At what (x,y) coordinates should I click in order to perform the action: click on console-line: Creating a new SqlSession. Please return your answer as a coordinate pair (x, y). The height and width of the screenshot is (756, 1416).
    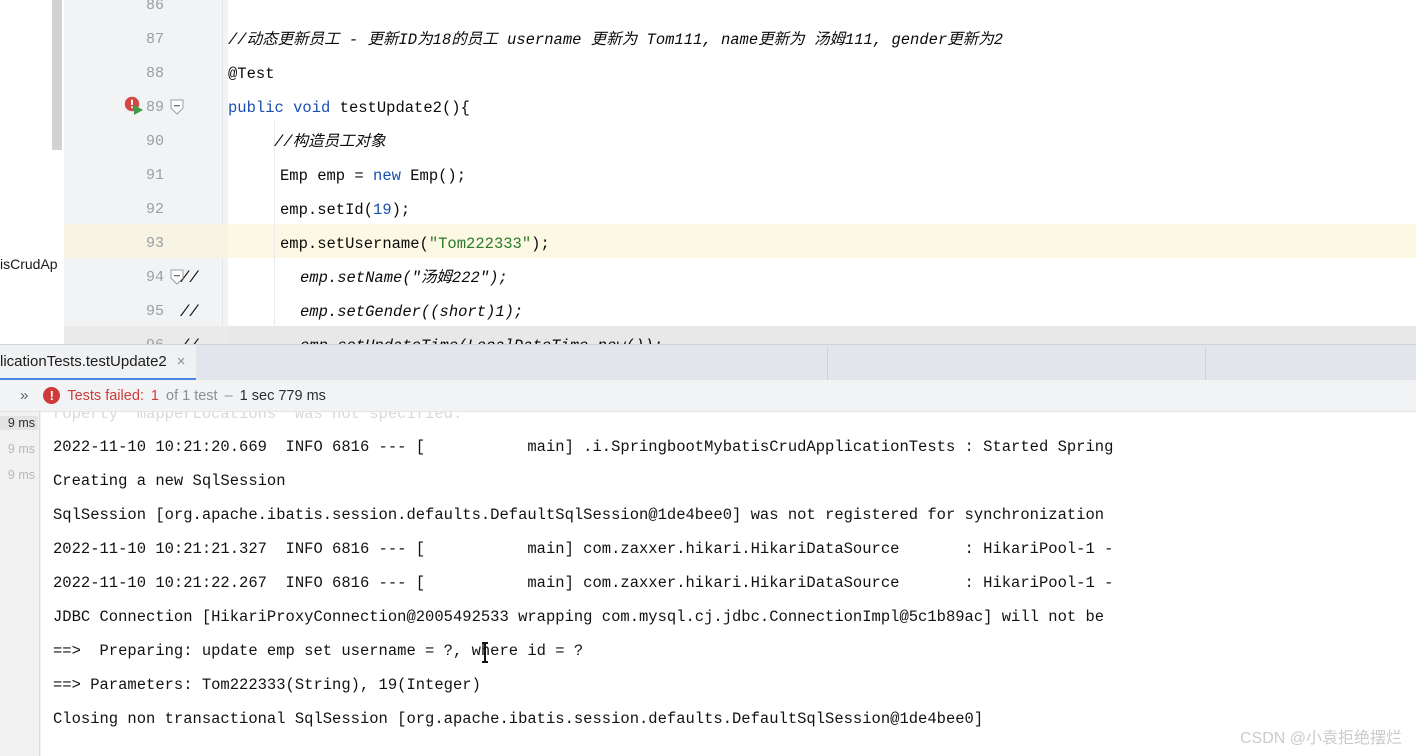
    Looking at the image, I should click on (169, 481).